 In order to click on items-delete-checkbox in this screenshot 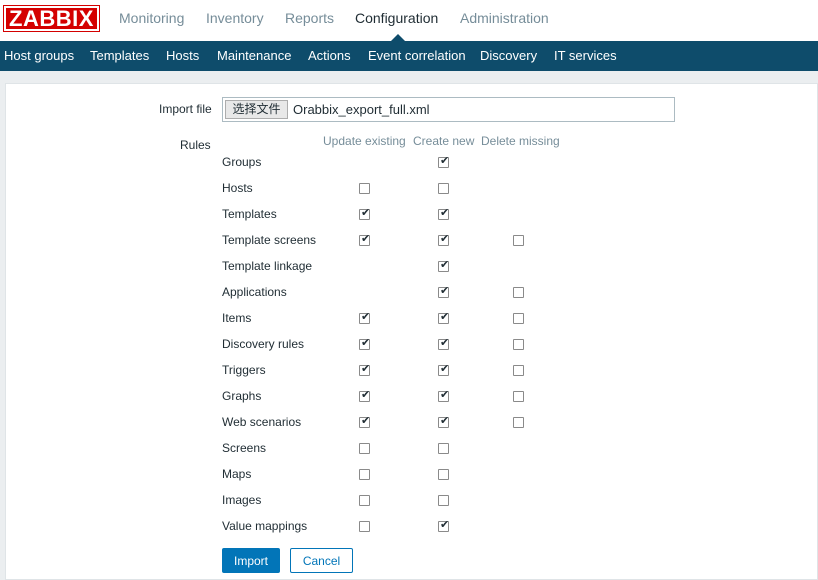, I will do `click(518, 318)`.